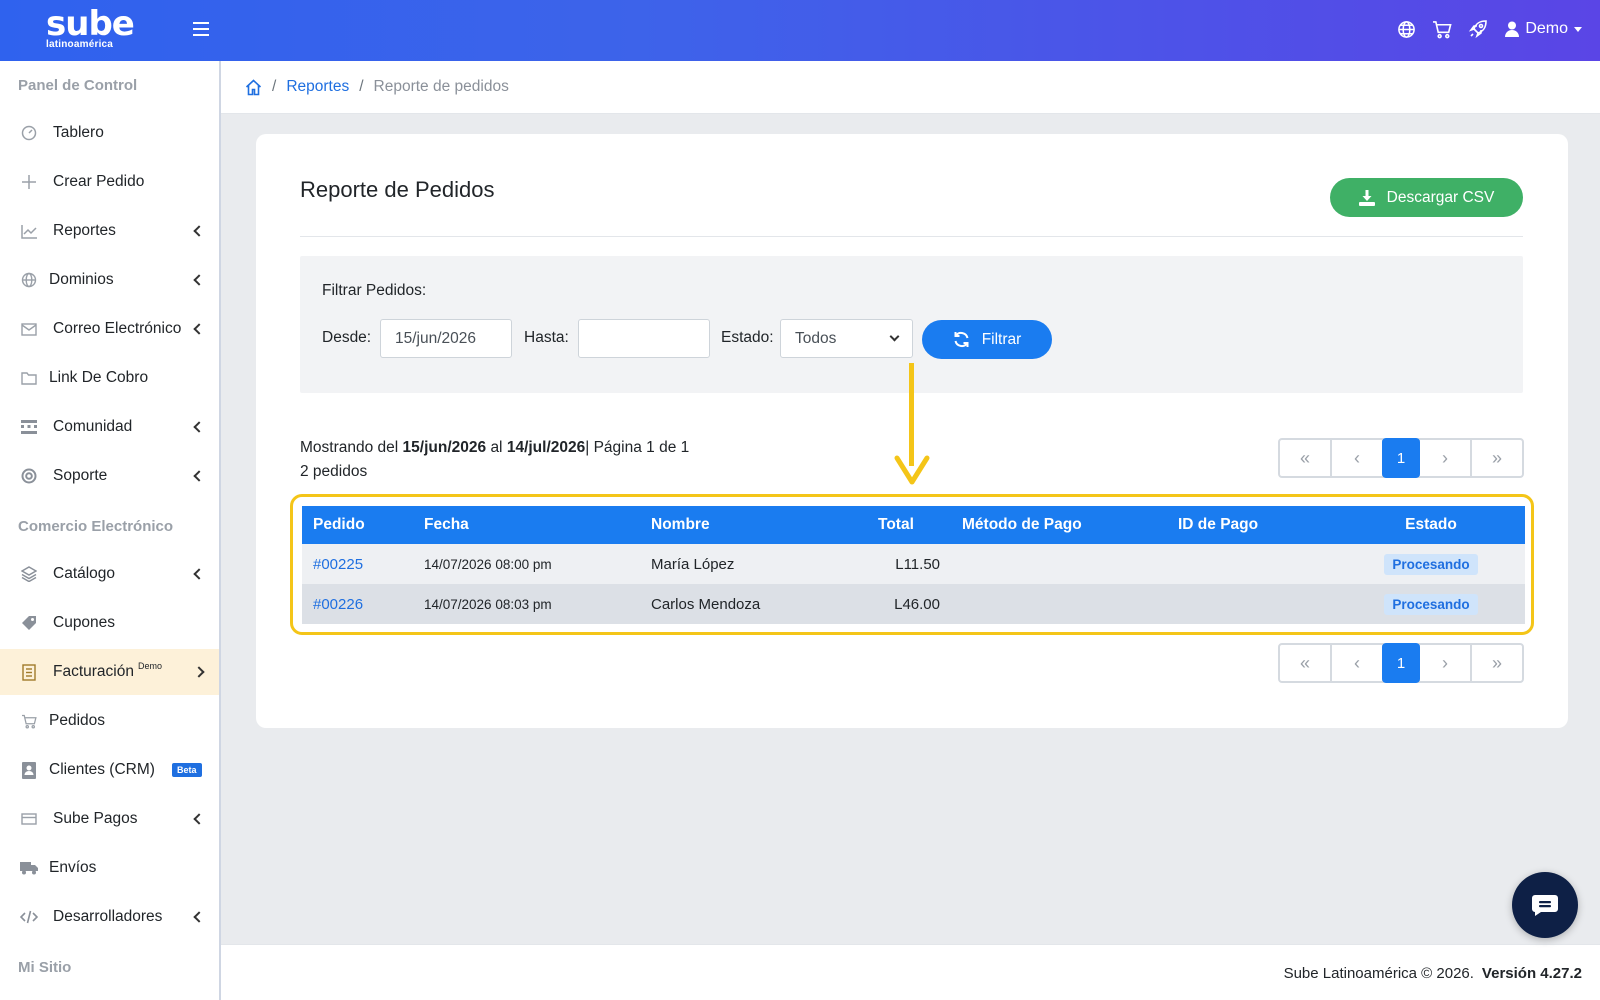  I want to click on sidebar-item-label: Dominios, so click(81, 279).